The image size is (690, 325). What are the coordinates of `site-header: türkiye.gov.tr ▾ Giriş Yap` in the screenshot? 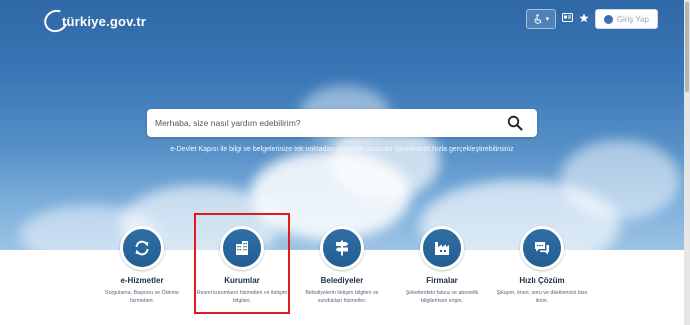 It's located at (342, 21).